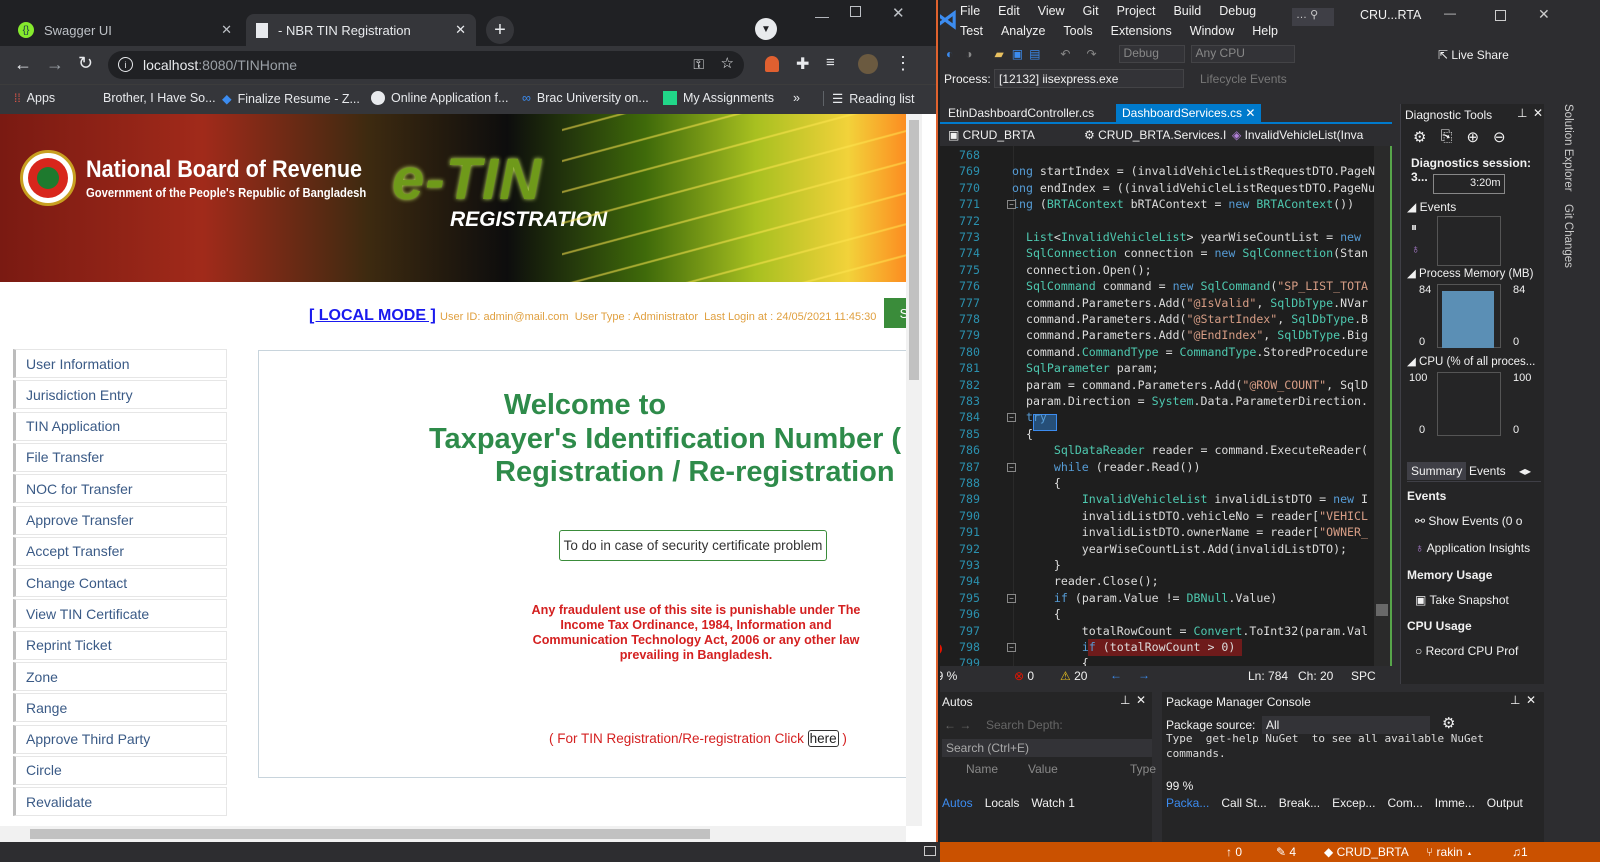  I want to click on sidebar-item: File Transfer, so click(120, 457).